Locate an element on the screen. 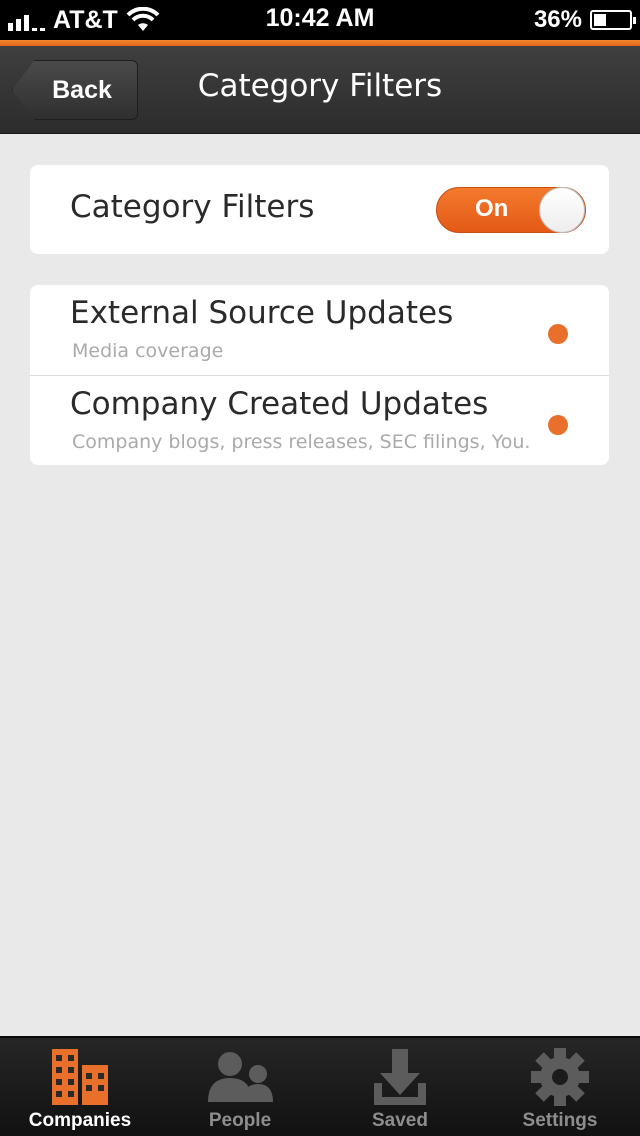 The image size is (640, 1136). page-title: Category Filters is located at coordinates (320, 86).